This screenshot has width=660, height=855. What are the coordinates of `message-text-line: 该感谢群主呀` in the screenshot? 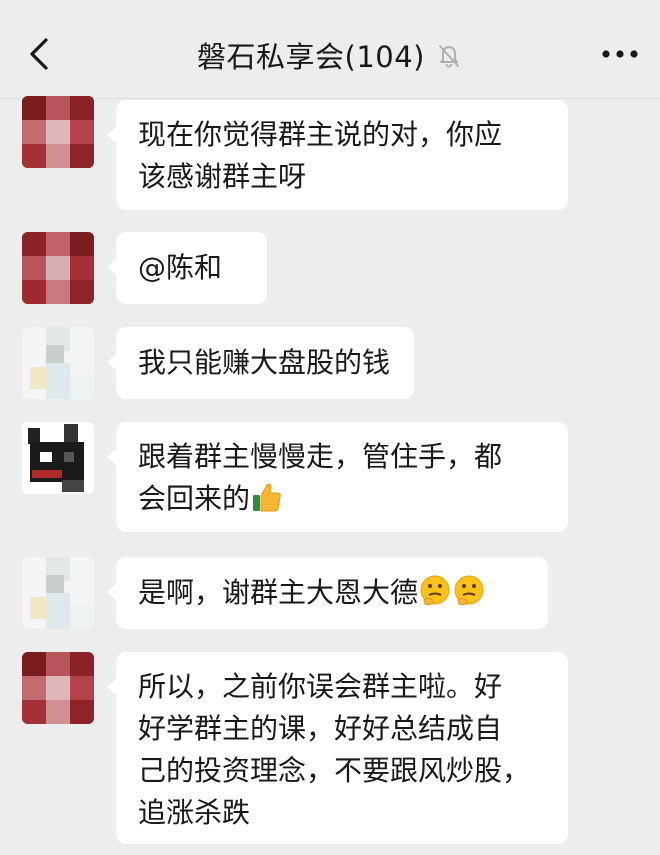 It's located at (222, 176).